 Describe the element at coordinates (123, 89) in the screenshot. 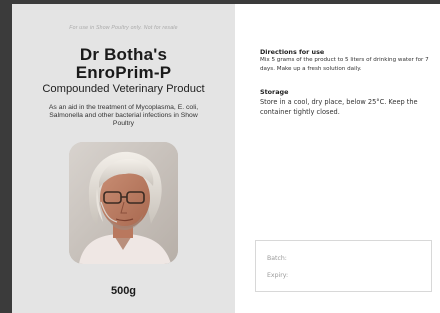

I see `product-type: Compounded Veterinary Product` at that location.